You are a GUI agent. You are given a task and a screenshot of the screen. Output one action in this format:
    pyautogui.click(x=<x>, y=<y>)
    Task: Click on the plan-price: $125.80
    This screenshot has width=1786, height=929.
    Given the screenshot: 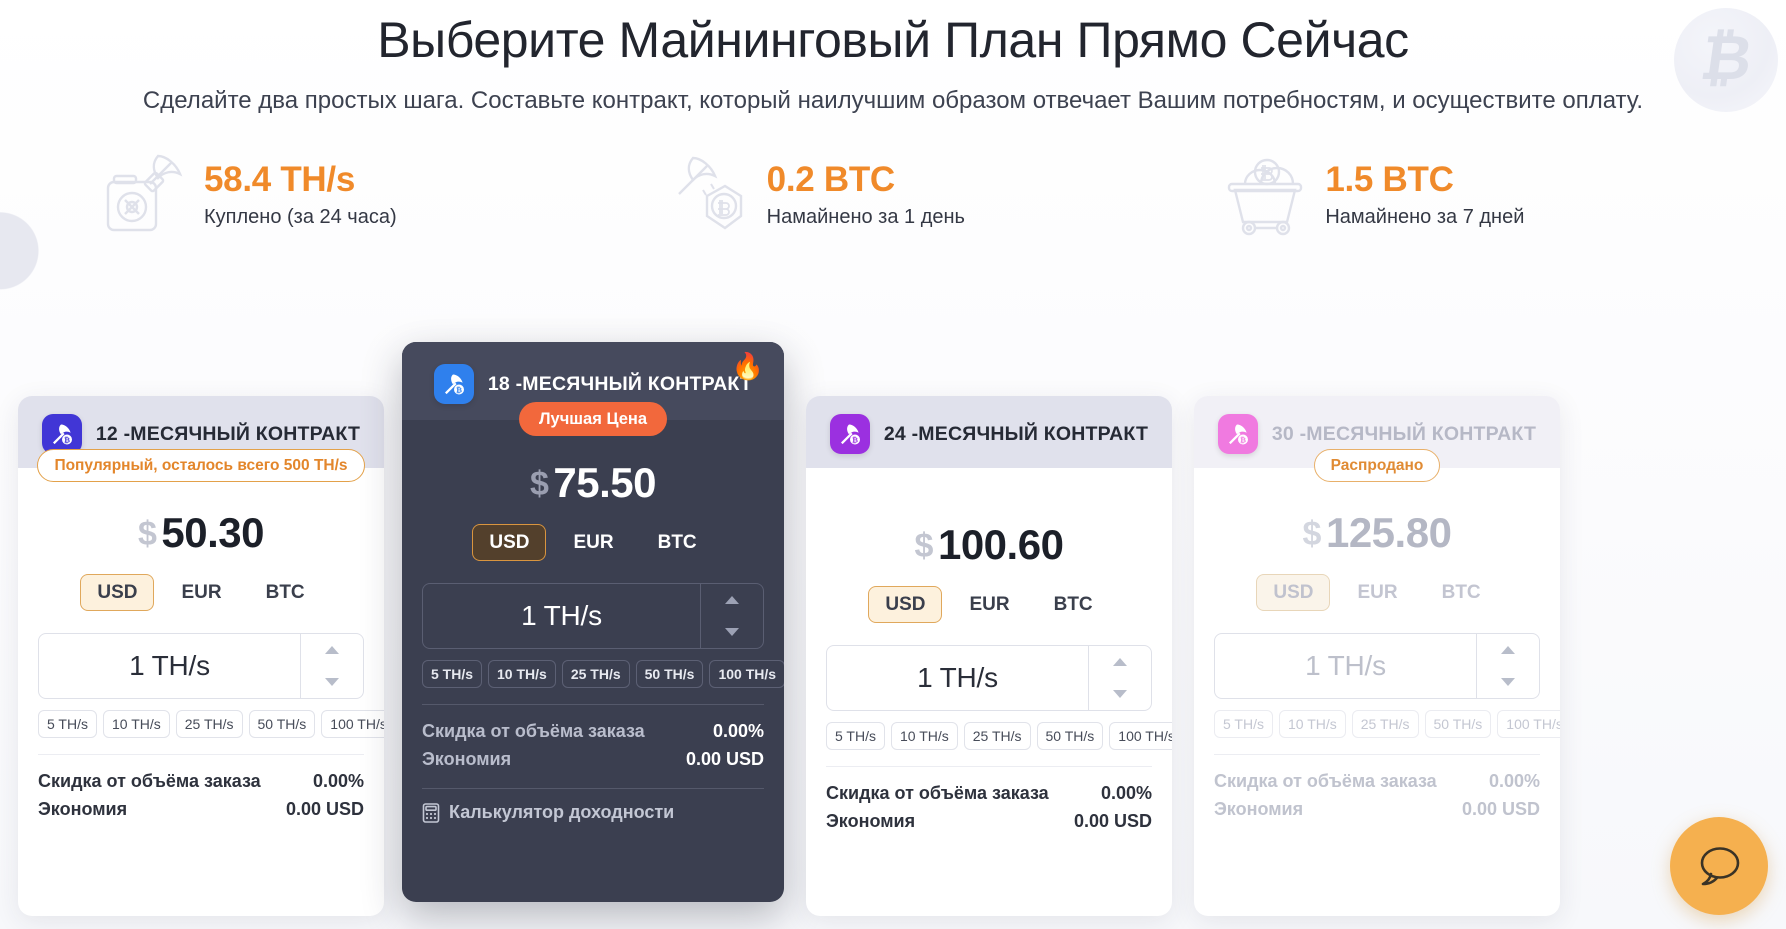 What is the action you would take?
    pyautogui.click(x=1377, y=533)
    